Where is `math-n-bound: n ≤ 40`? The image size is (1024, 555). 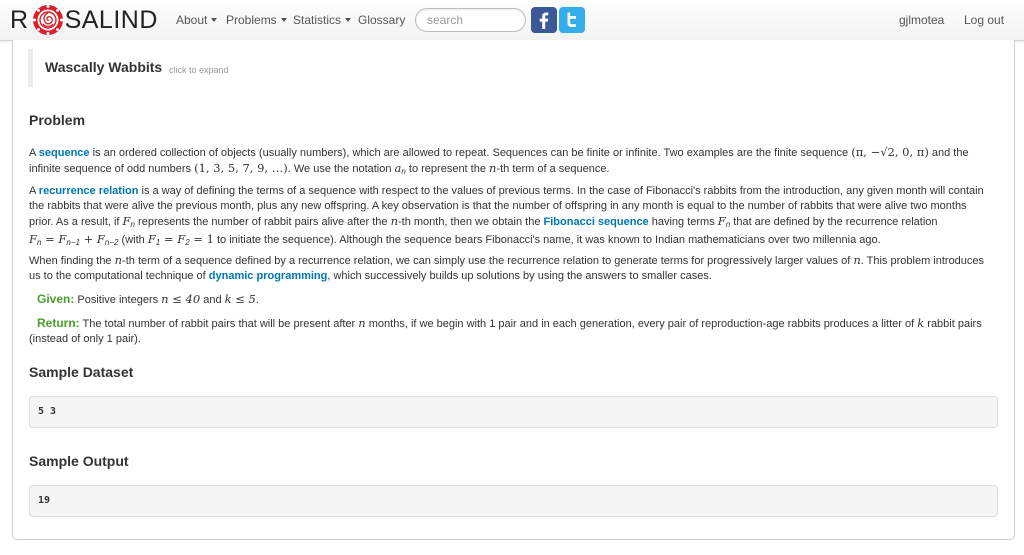 math-n-bound: n ≤ 40 is located at coordinates (181, 299).